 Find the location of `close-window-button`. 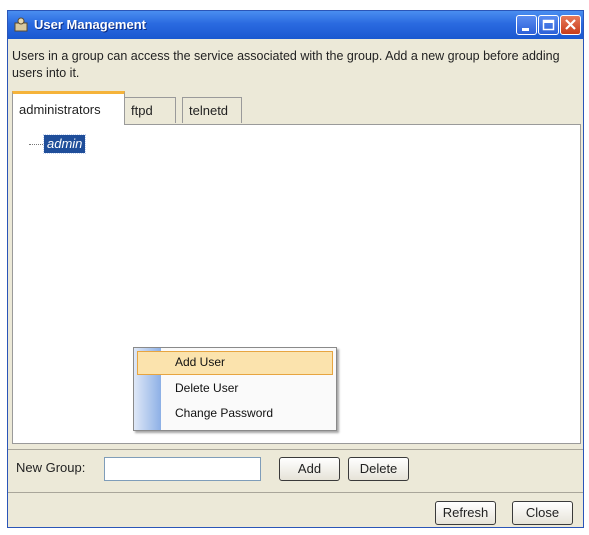

close-window-button is located at coordinates (570, 25).